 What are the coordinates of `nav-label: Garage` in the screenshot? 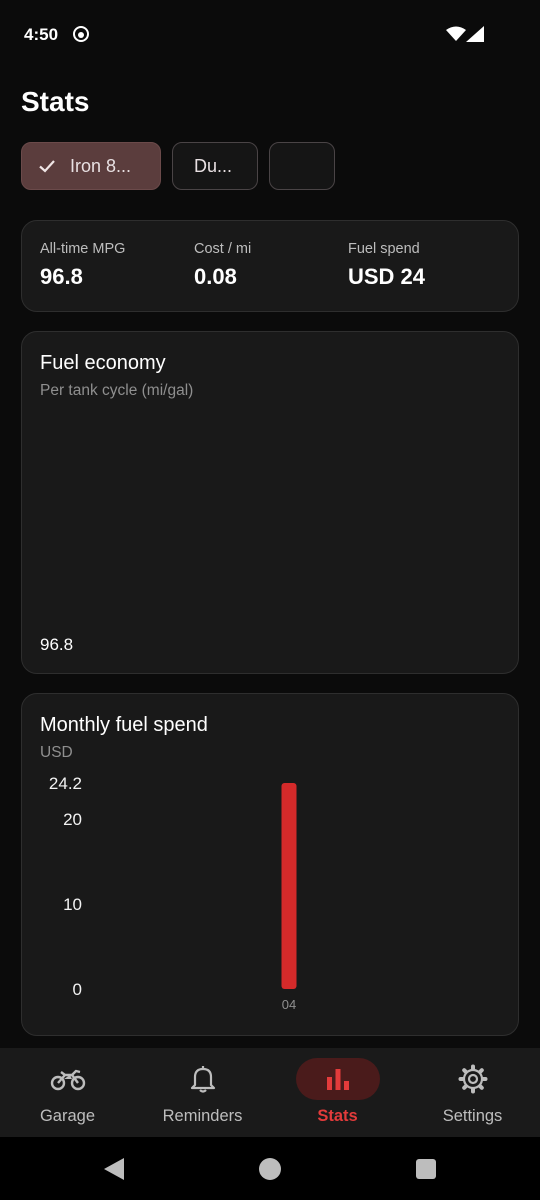 It's located at (67, 1116).